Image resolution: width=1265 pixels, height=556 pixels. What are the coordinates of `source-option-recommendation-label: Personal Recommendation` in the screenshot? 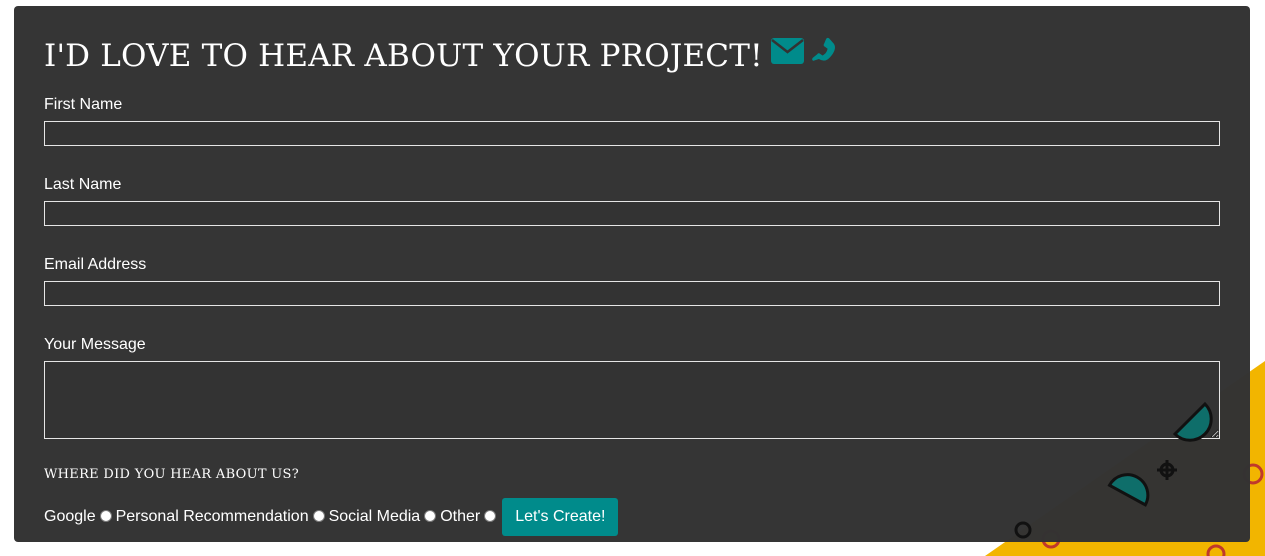 It's located at (212, 516).